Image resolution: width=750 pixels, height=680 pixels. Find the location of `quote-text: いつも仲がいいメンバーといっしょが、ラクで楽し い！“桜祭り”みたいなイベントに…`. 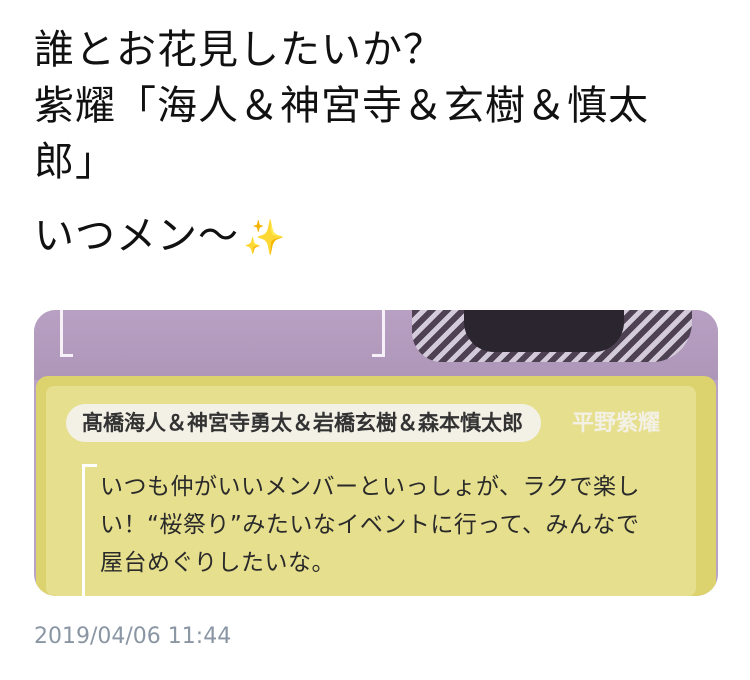

quote-text: いつも仲がいいメンバーといっしょが、ラクで楽し い！“桜祭り”みたいなイベントに… is located at coordinates (400, 525).